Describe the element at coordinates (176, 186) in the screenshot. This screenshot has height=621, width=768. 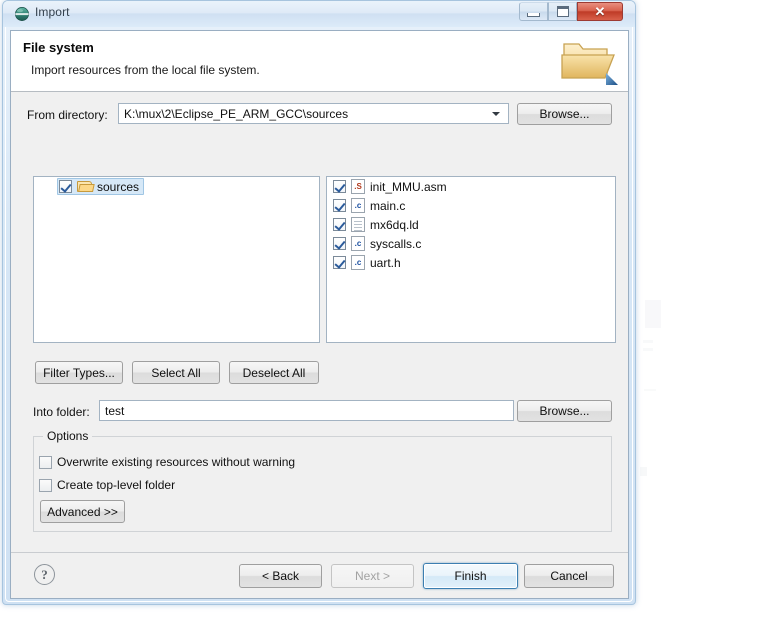
I see `tree-row: sources` at that location.